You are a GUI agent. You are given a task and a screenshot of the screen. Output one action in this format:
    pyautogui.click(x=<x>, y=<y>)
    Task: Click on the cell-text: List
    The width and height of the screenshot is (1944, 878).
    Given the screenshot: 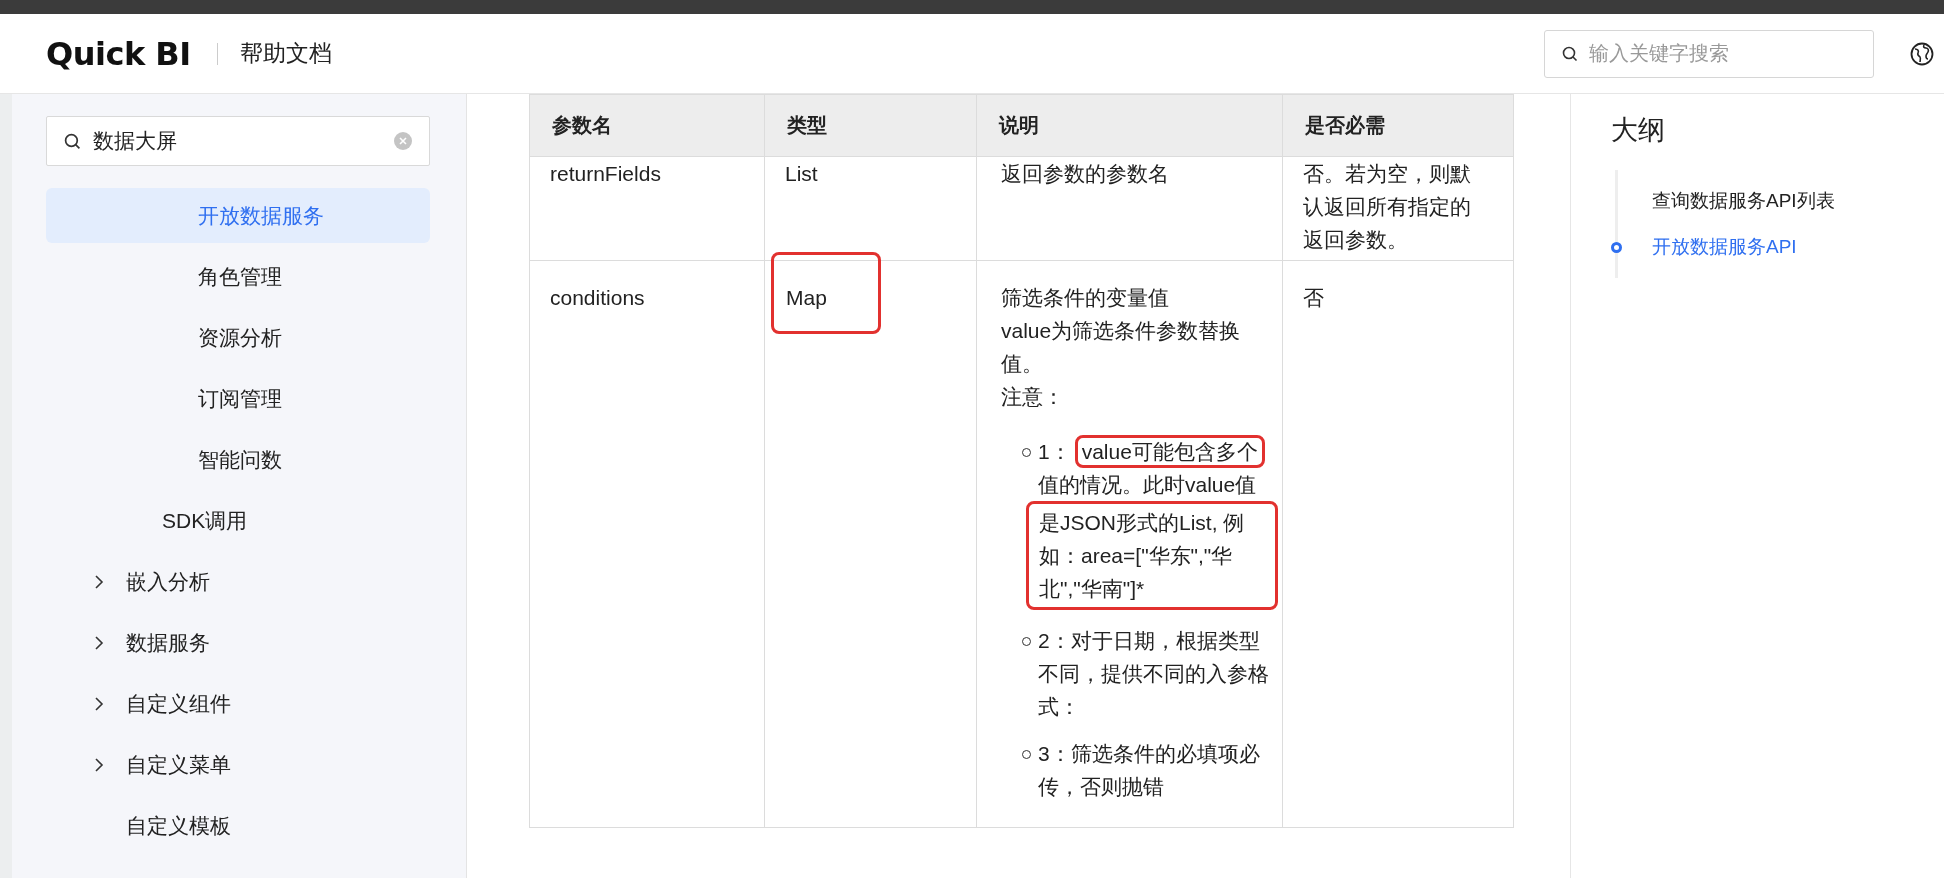 What is the action you would take?
    pyautogui.click(x=802, y=174)
    